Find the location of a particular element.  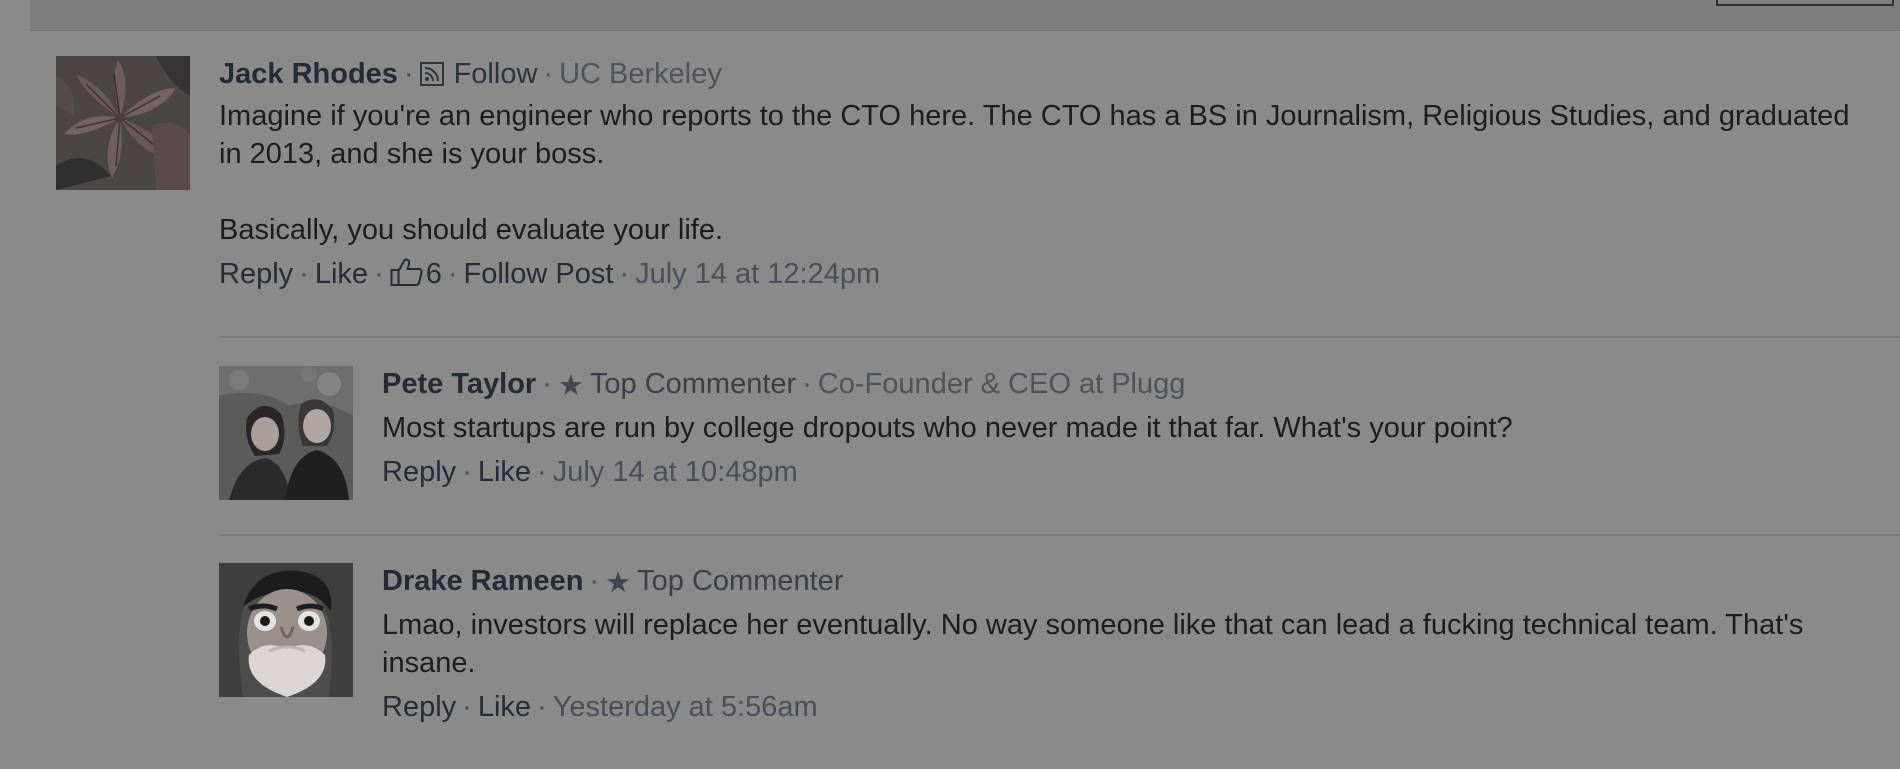

couple-photo is located at coordinates (286, 433).